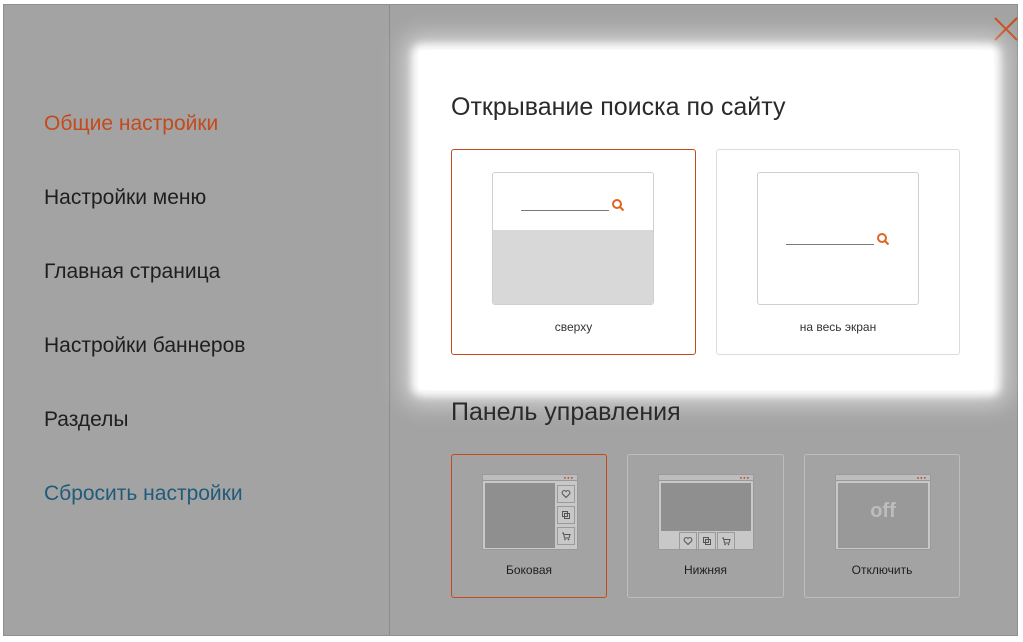 Image resolution: width=1023 pixels, height=642 pixels. Describe the element at coordinates (1006, 29) in the screenshot. I see `close-icon` at that location.